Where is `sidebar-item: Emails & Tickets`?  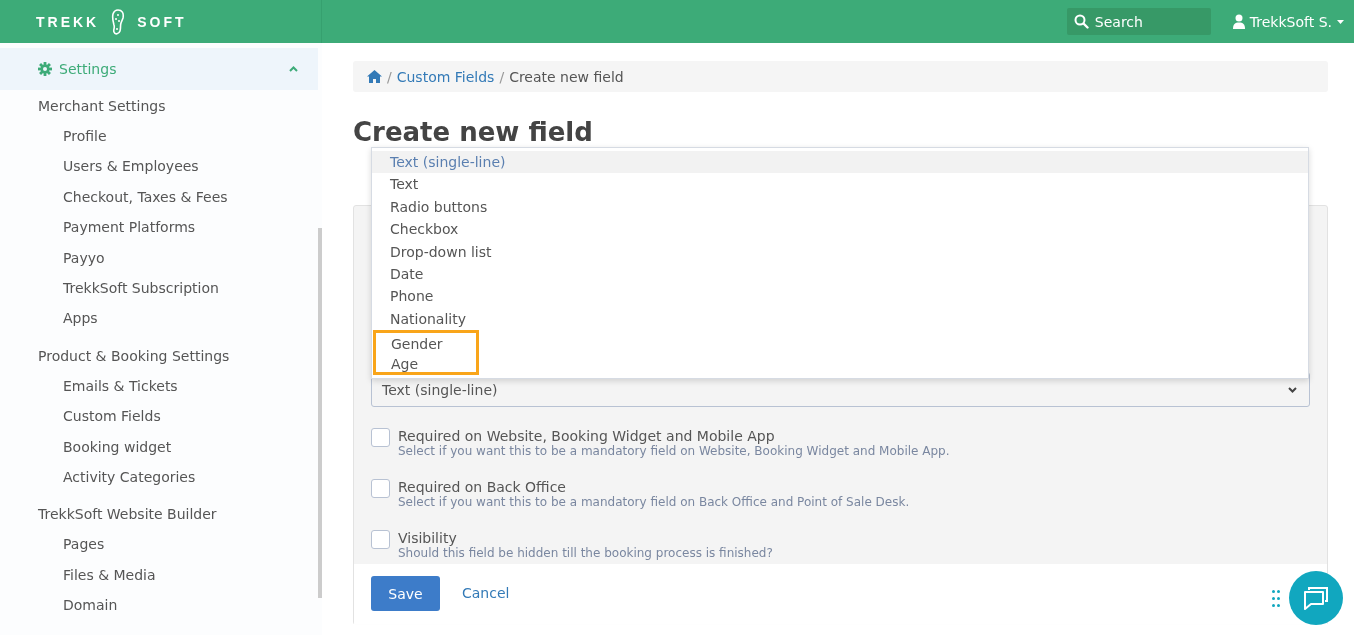
sidebar-item: Emails & Tickets is located at coordinates (161, 386).